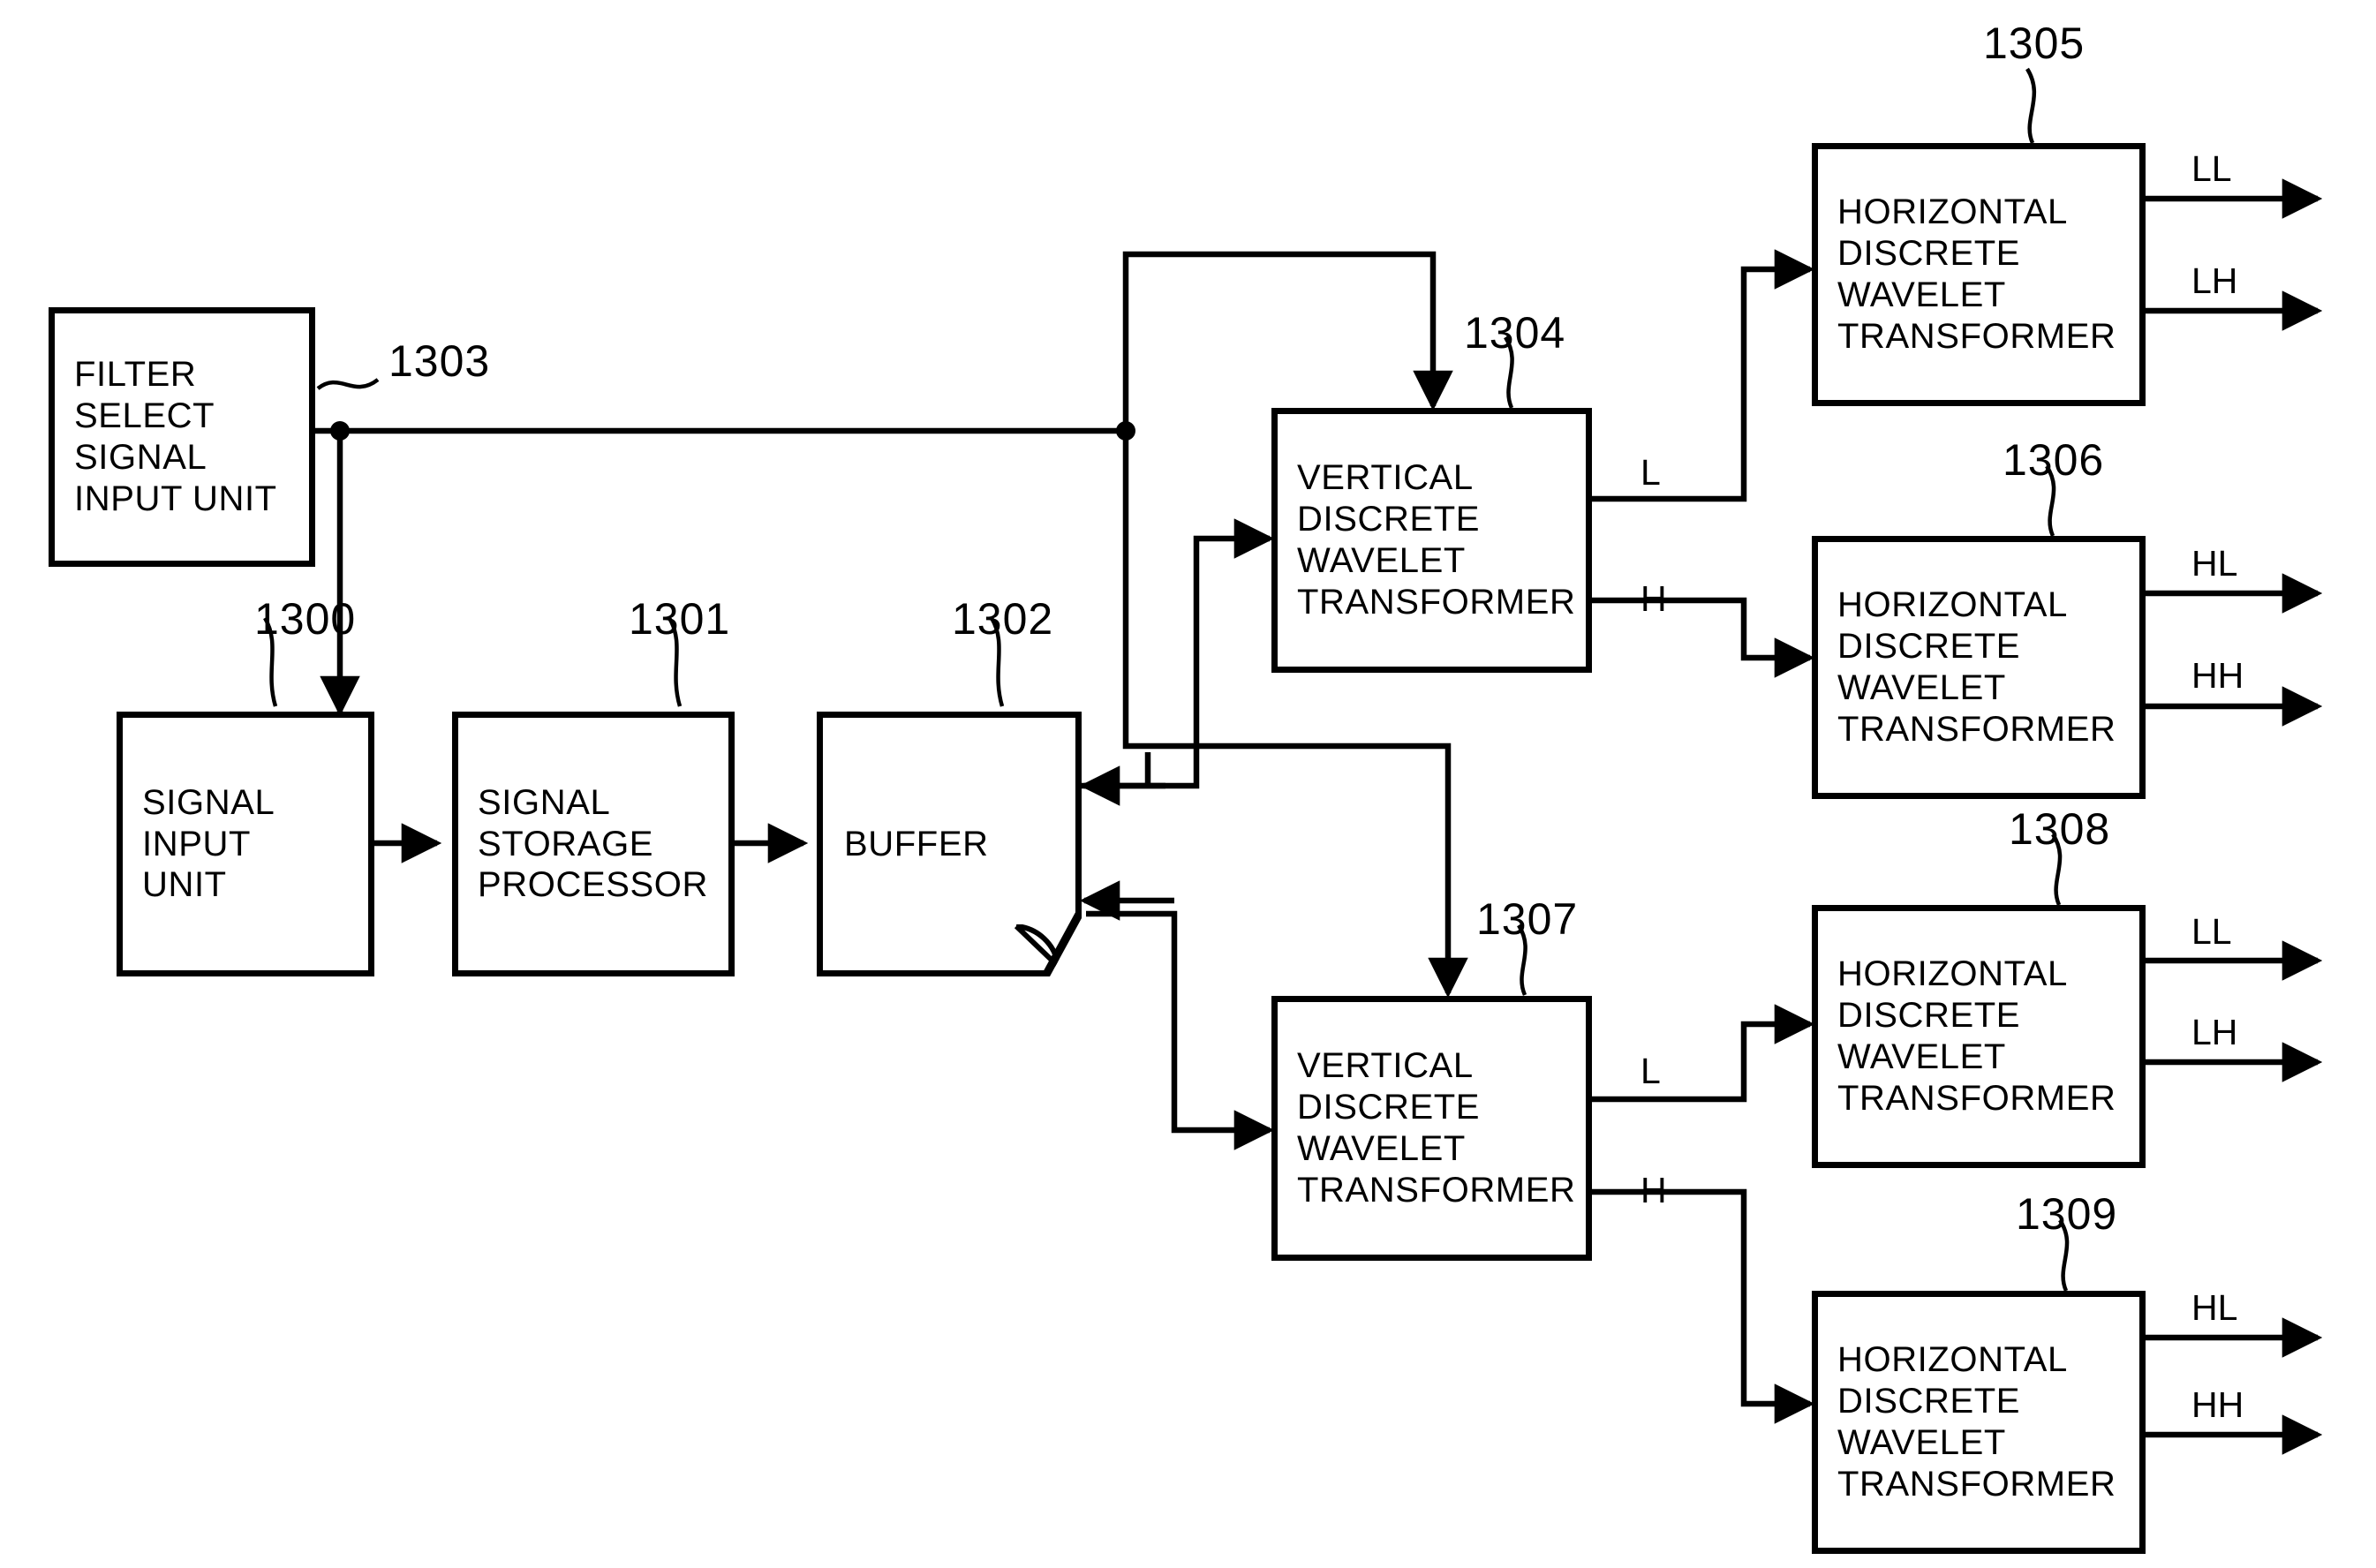 Image resolution: width=2376 pixels, height=1568 pixels. I want to click on folded-corner-icon, so click(1037, 946).